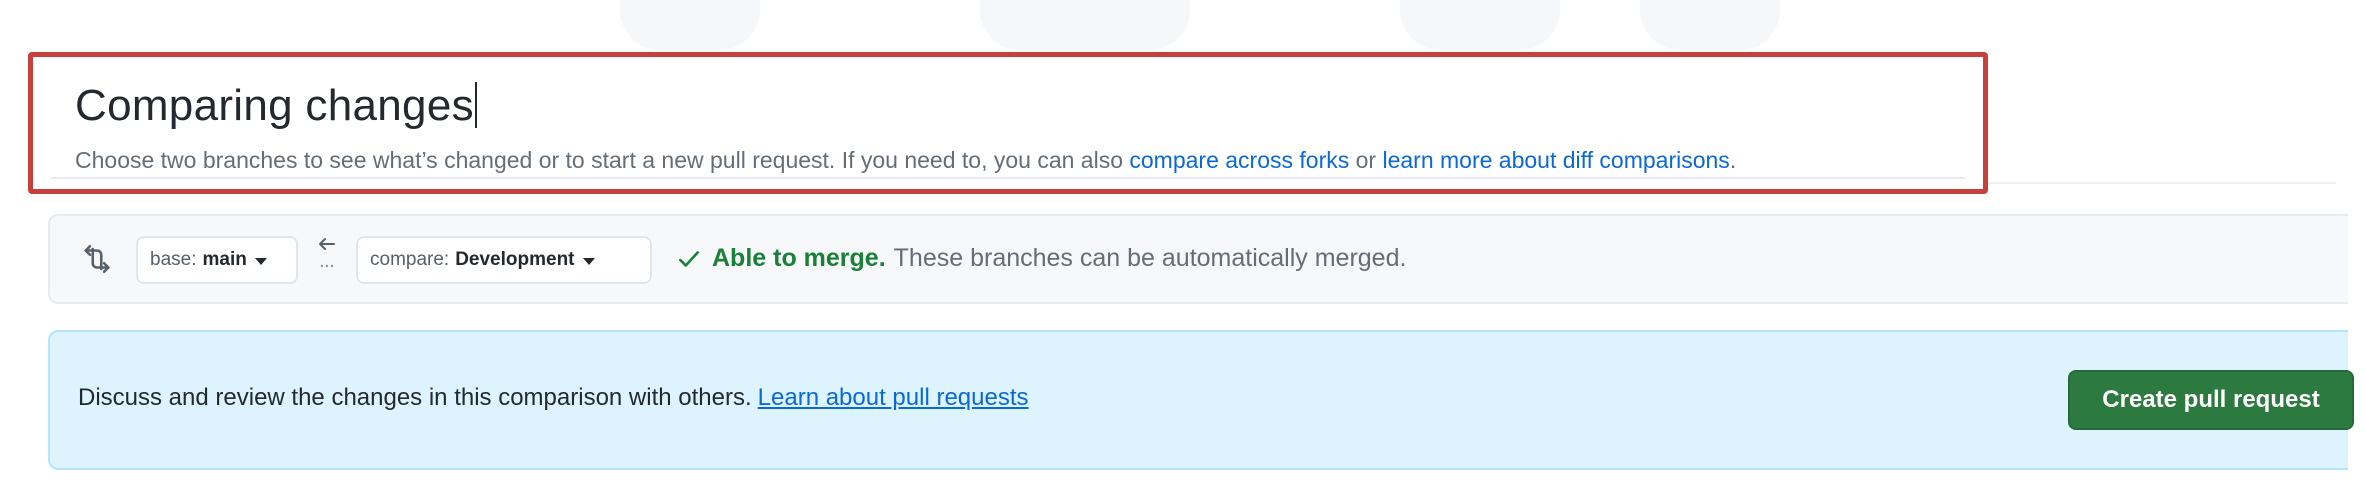 The height and width of the screenshot is (504, 2366). I want to click on subtitle-period: ., so click(1733, 160).